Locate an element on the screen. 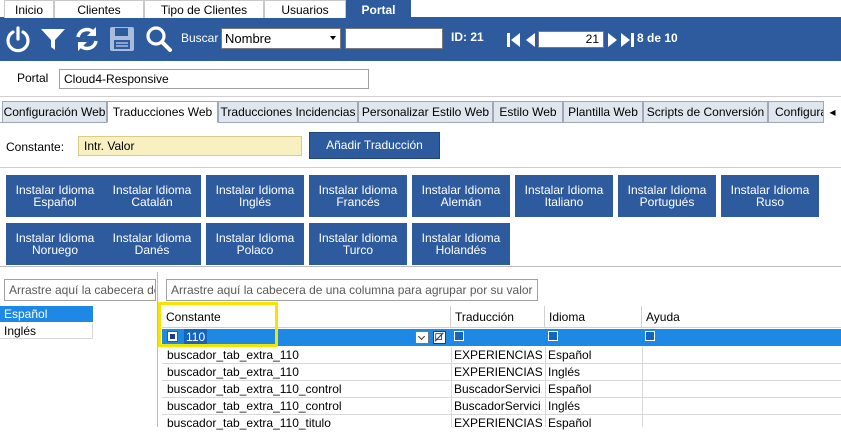 This screenshot has height=432, width=841. column-header-ayuda: Ayuda is located at coordinates (741, 317).